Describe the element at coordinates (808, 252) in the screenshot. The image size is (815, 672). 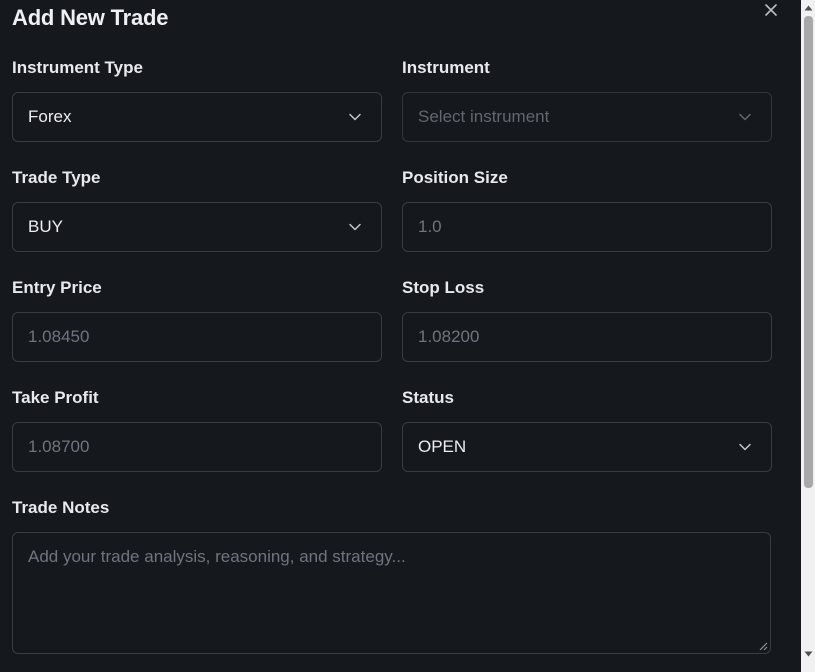
I see `scrollbar-thumb` at that location.